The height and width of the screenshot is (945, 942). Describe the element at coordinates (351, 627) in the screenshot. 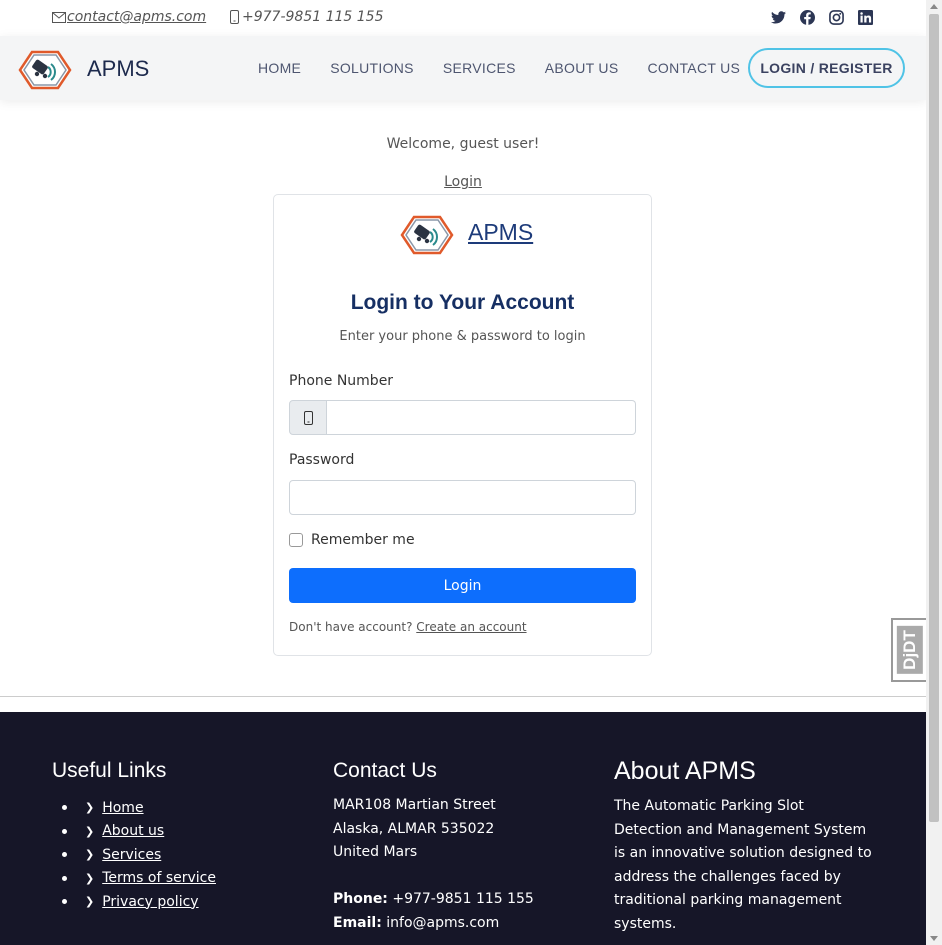

I see `no-account-text: Don't have account?` at that location.